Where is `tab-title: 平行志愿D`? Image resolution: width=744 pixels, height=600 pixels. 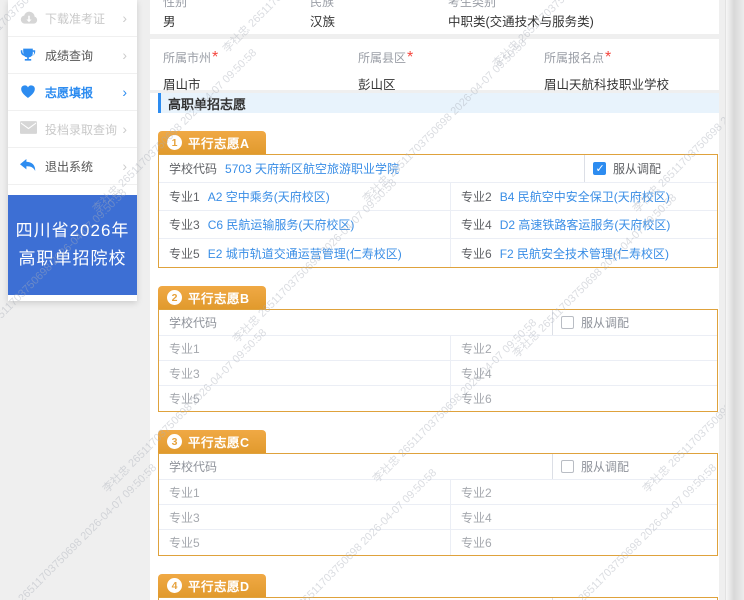
tab-title: 平行志愿D is located at coordinates (219, 587).